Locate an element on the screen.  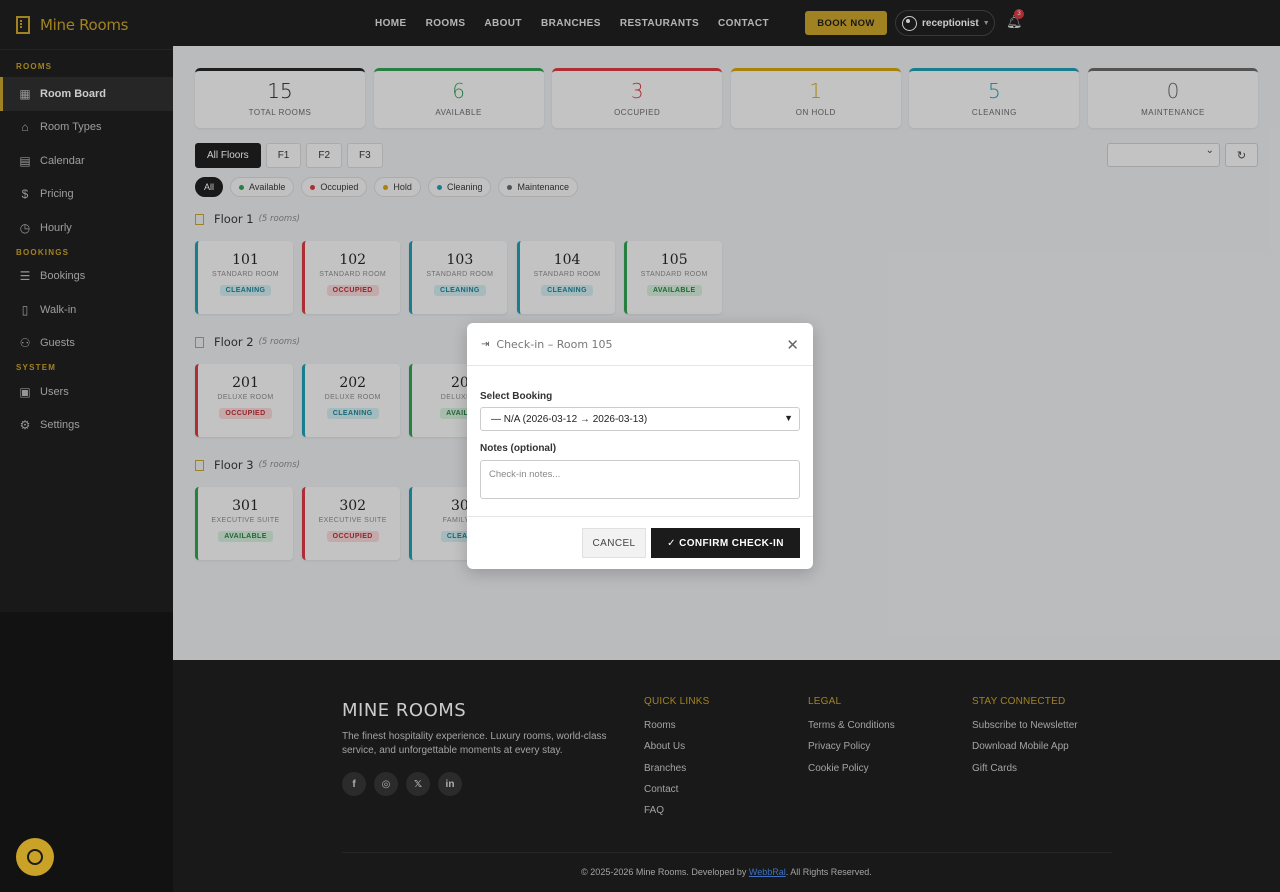
chat-assistant-button is located at coordinates (35, 857).